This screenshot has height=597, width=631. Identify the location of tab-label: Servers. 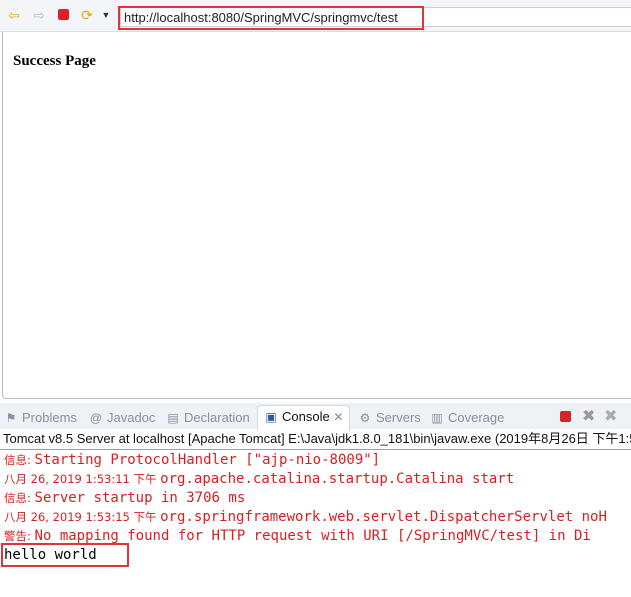
(398, 417).